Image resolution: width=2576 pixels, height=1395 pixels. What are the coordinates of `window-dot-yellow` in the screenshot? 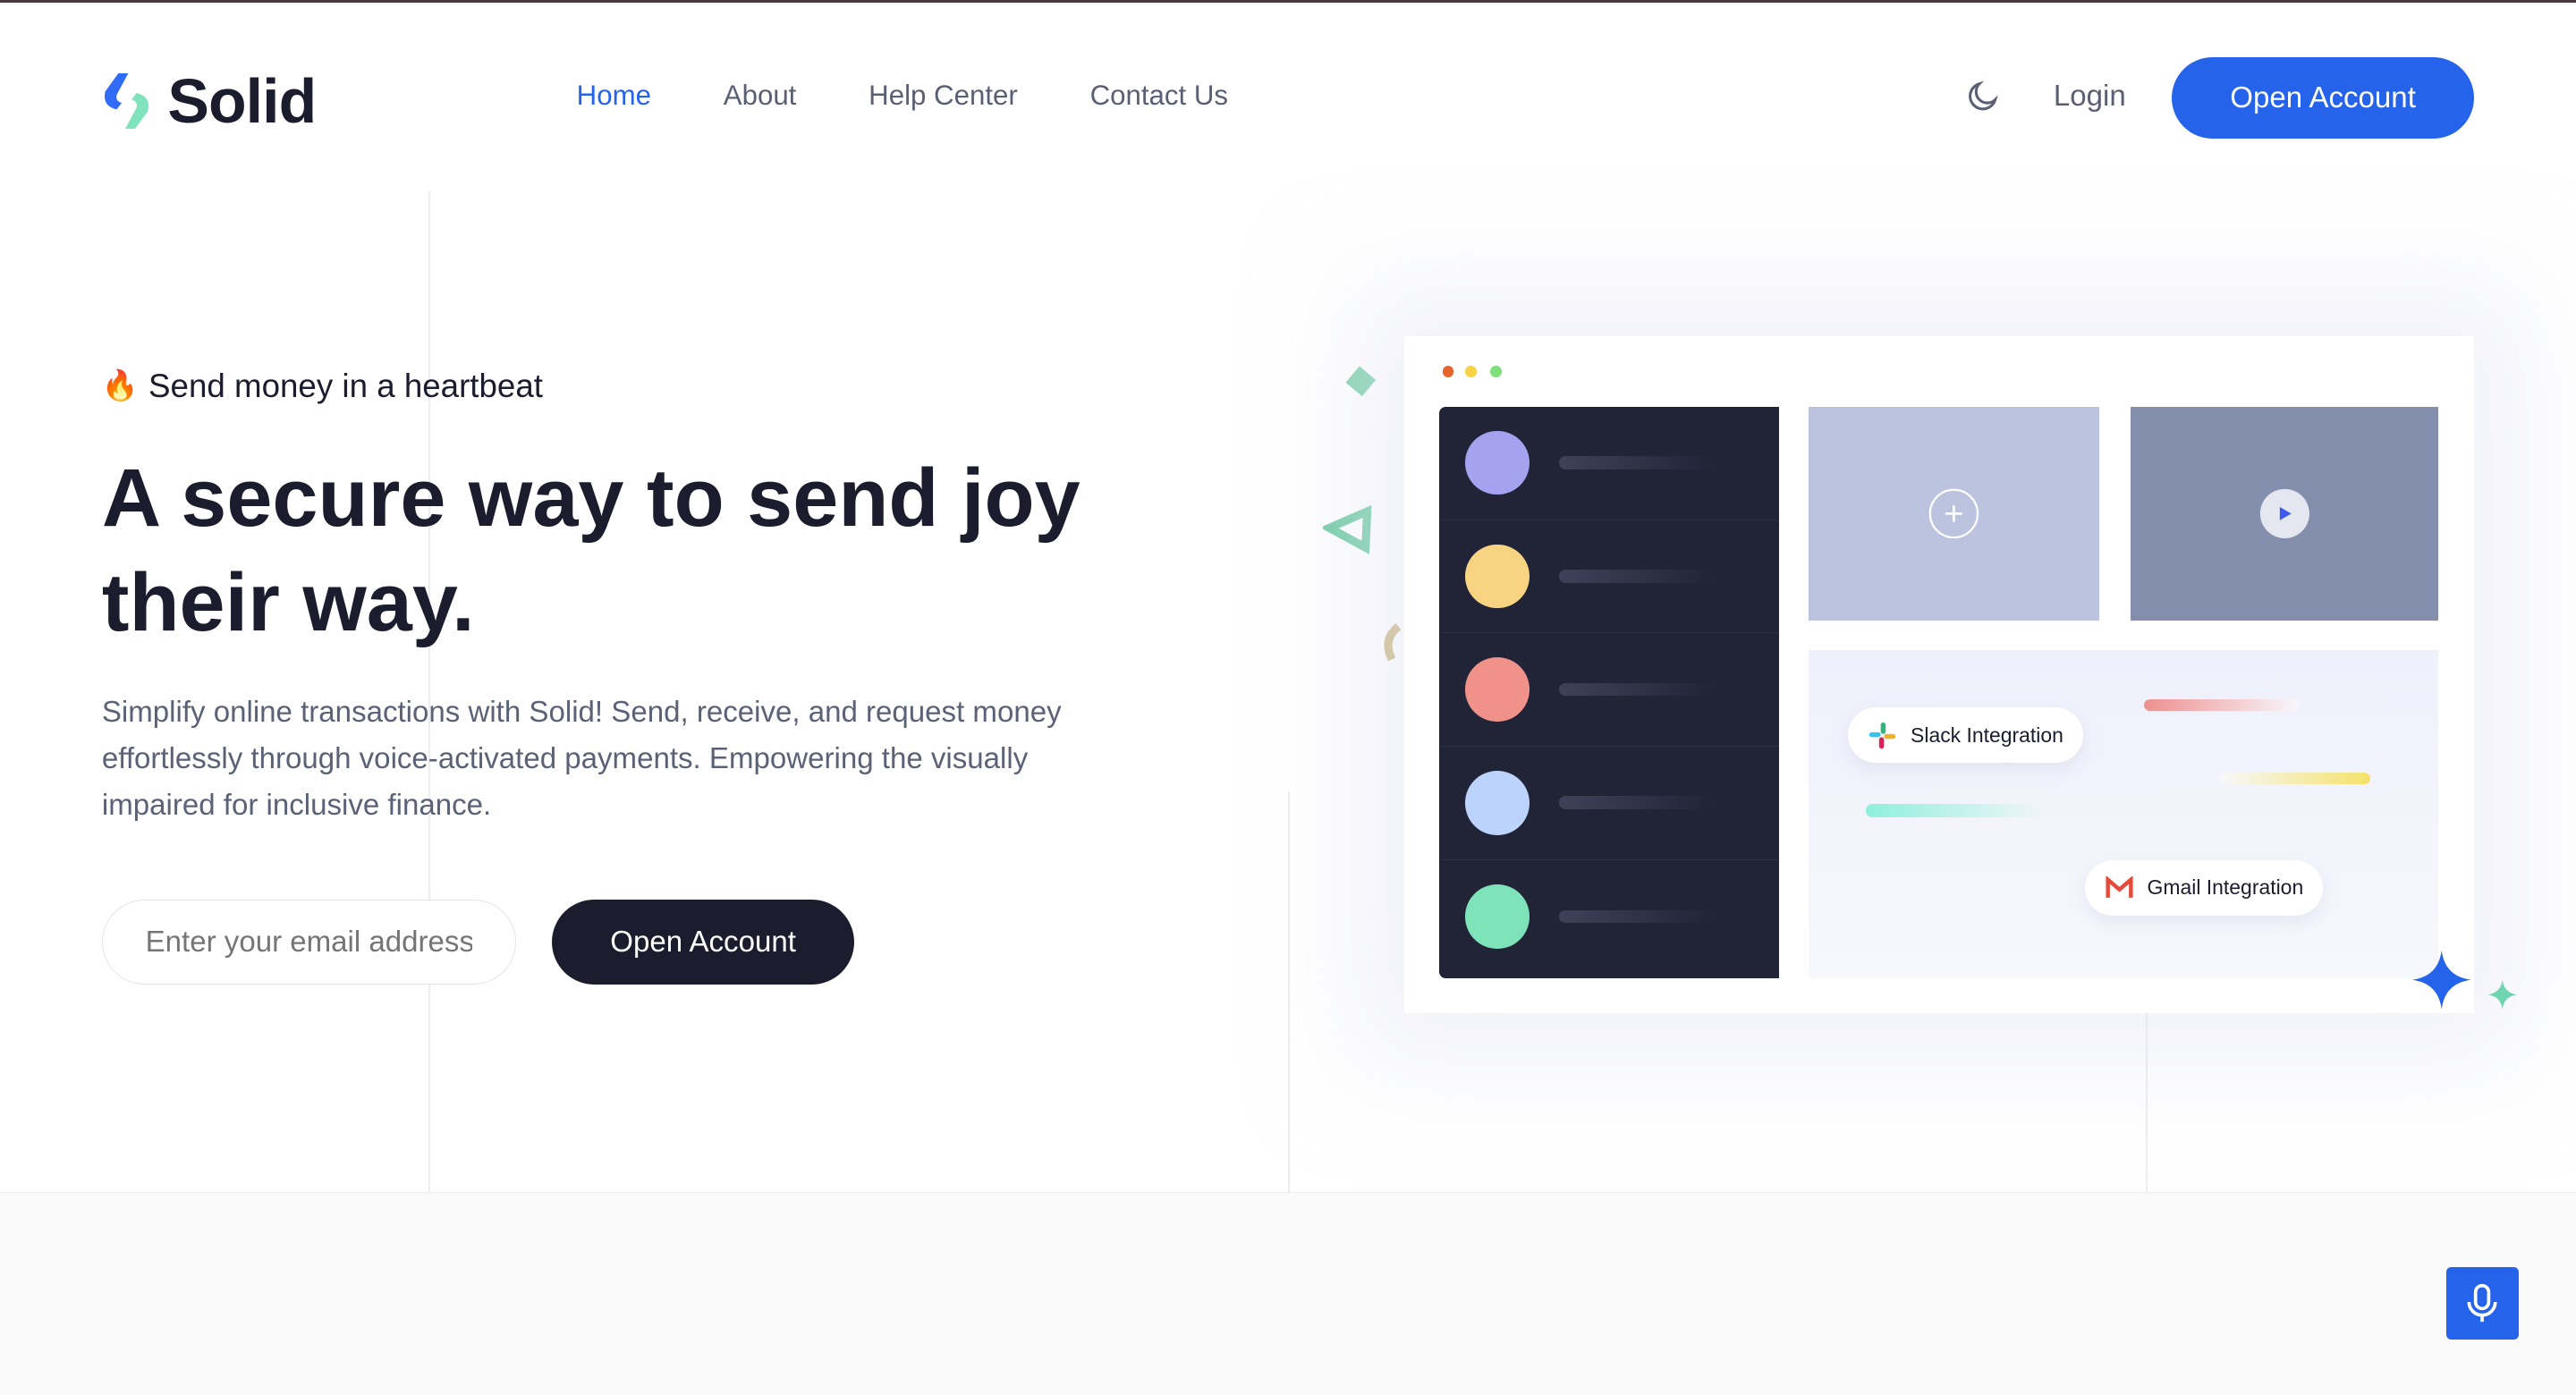 It's located at (1471, 371).